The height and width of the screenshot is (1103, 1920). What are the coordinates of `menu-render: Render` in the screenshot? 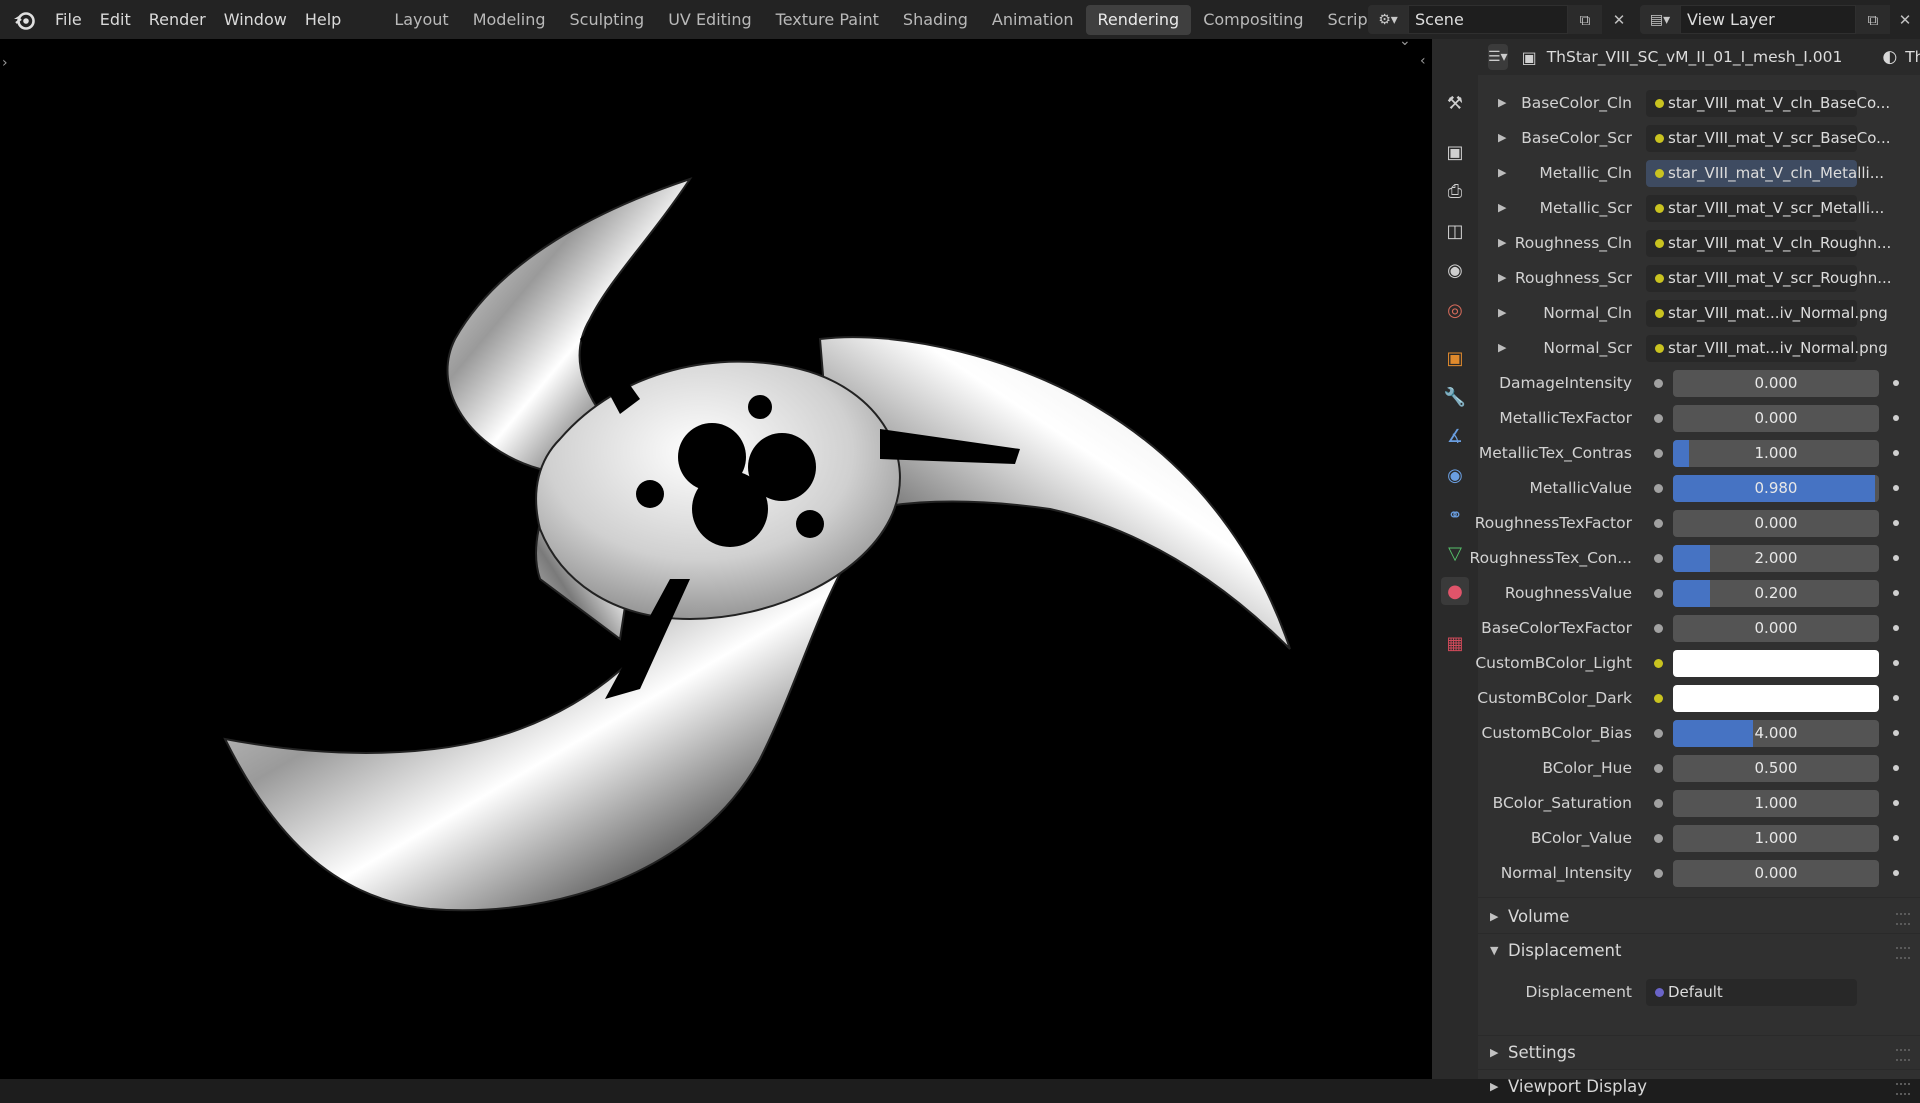 It's located at (177, 19).